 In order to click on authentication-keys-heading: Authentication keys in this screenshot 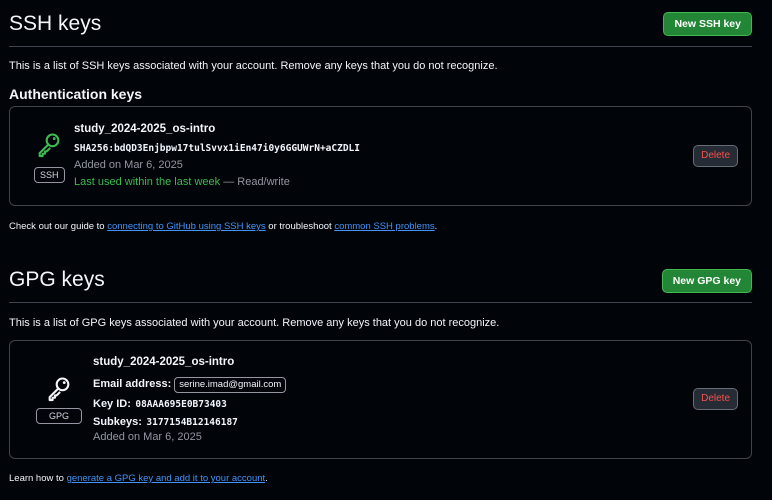, I will do `click(76, 94)`.